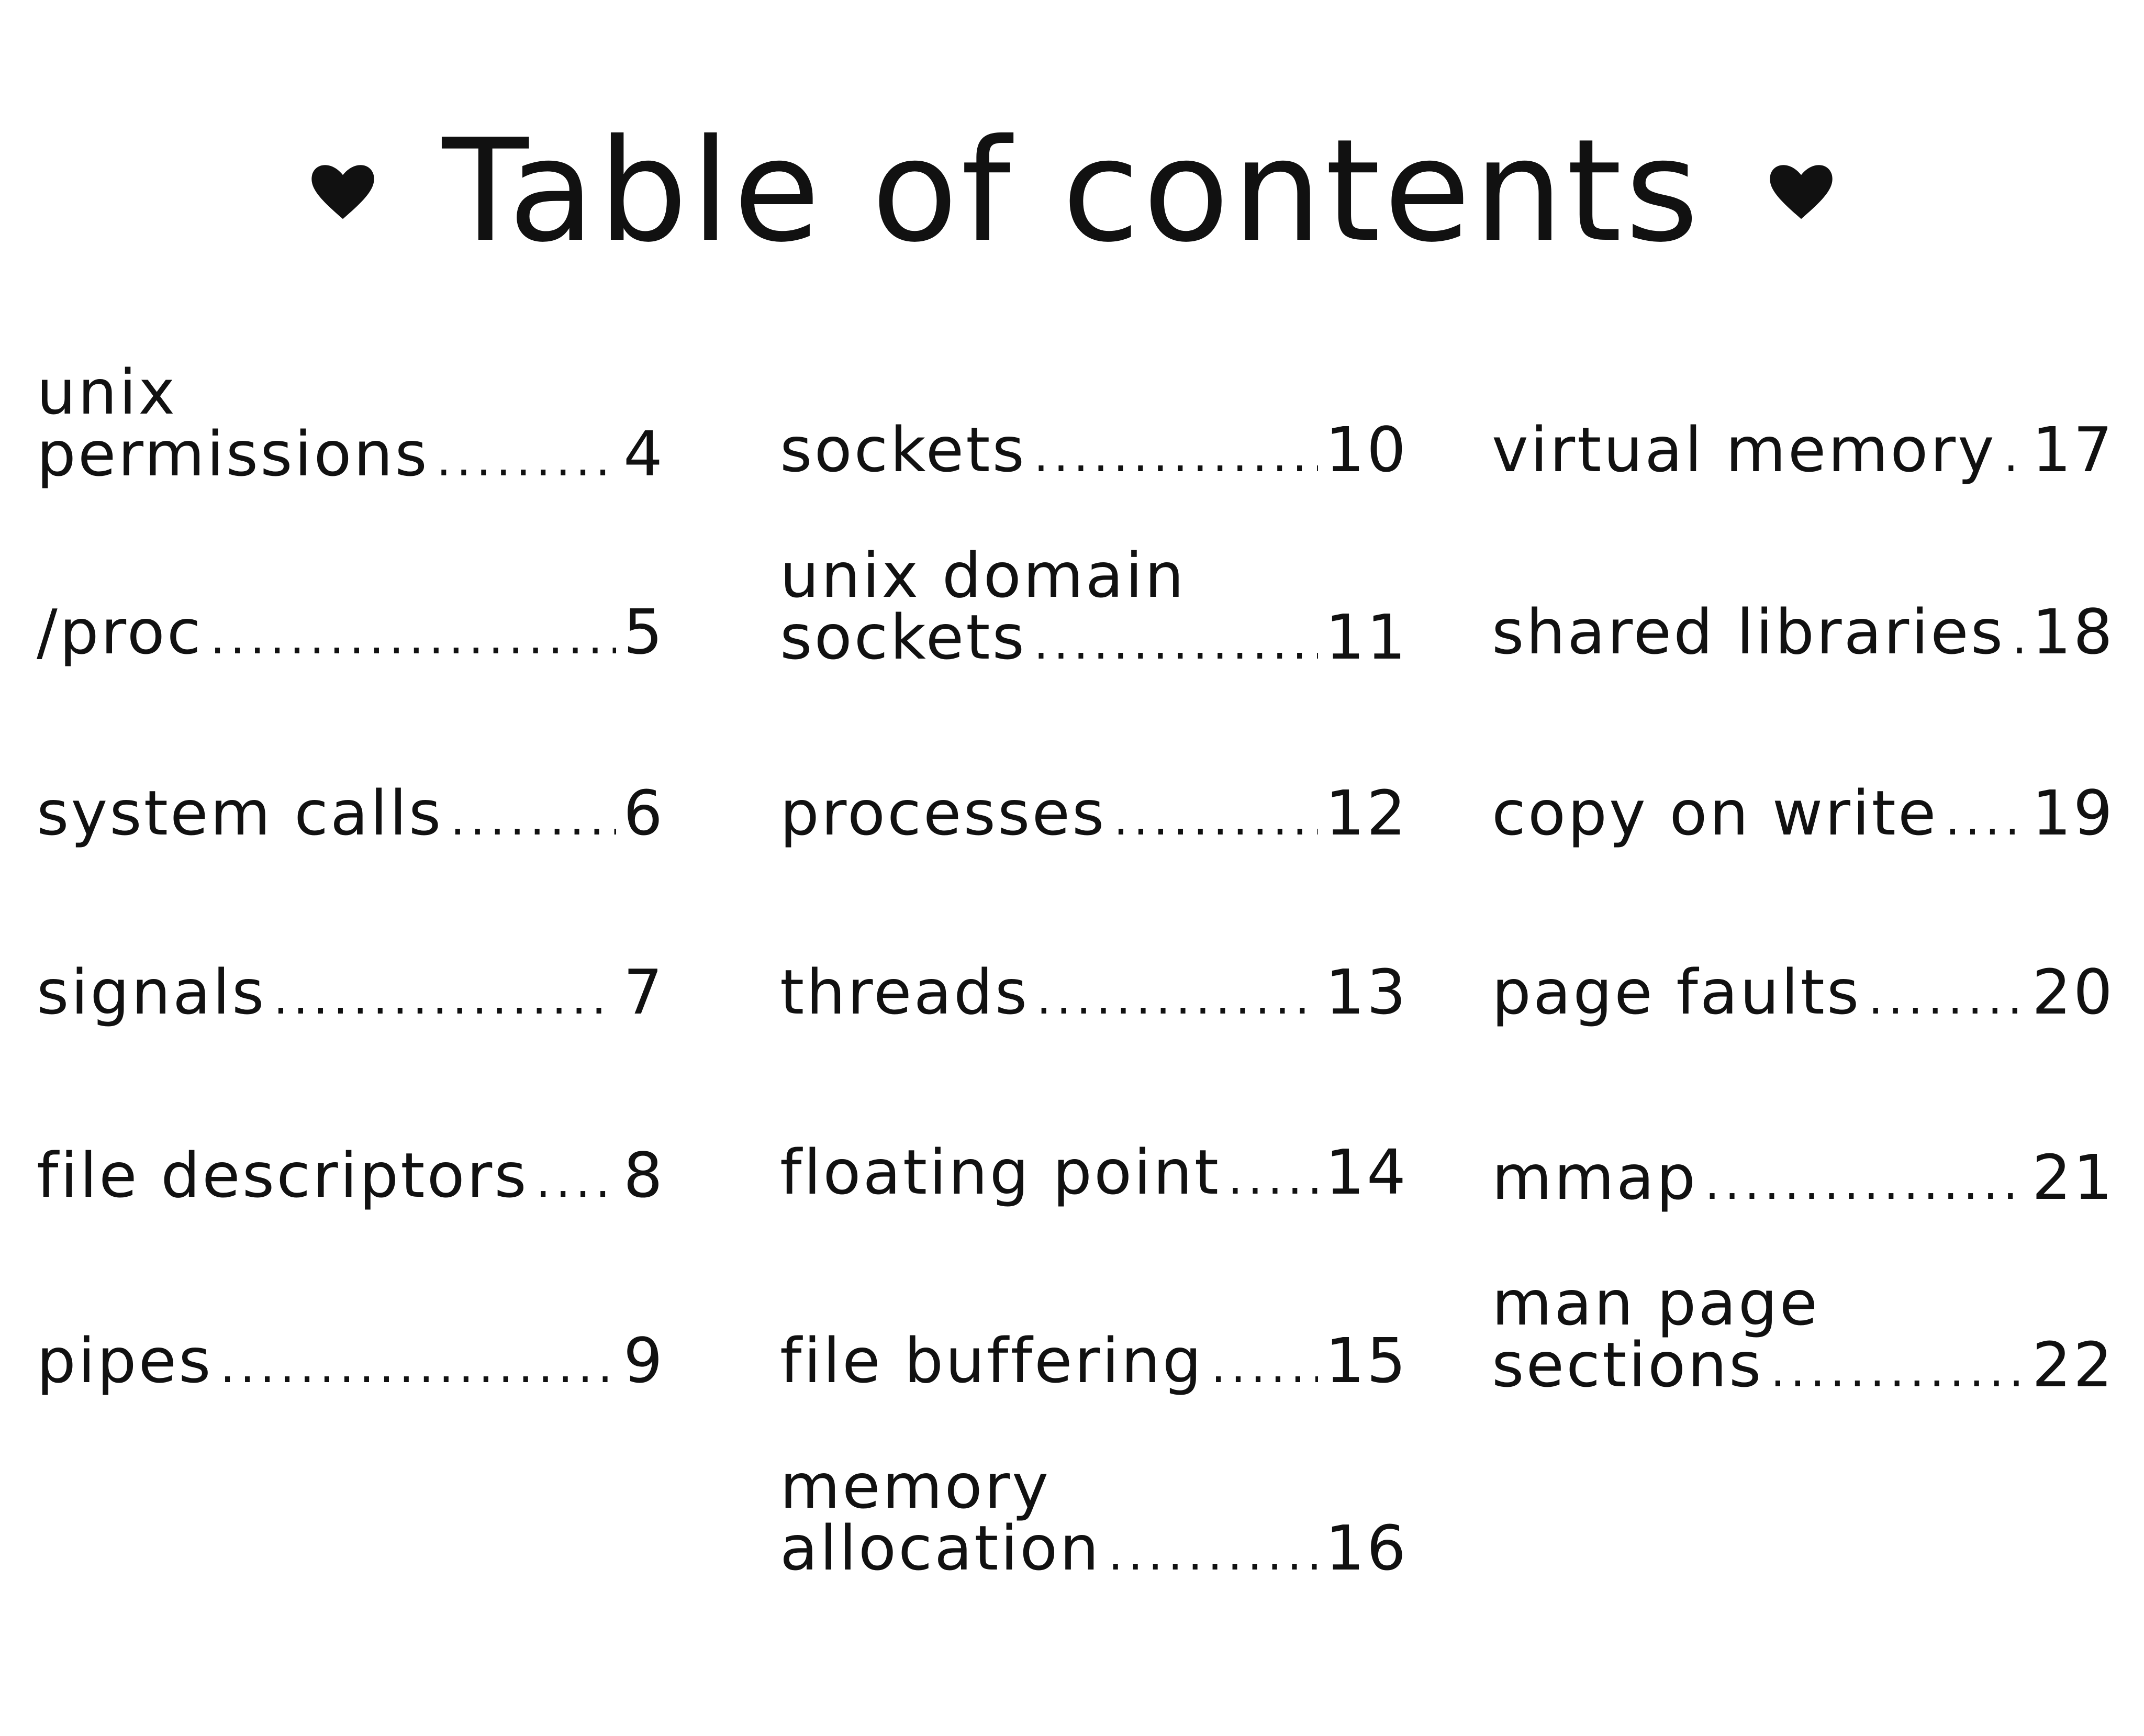  I want to click on entry-page-number: 15, so click(1366, 1361).